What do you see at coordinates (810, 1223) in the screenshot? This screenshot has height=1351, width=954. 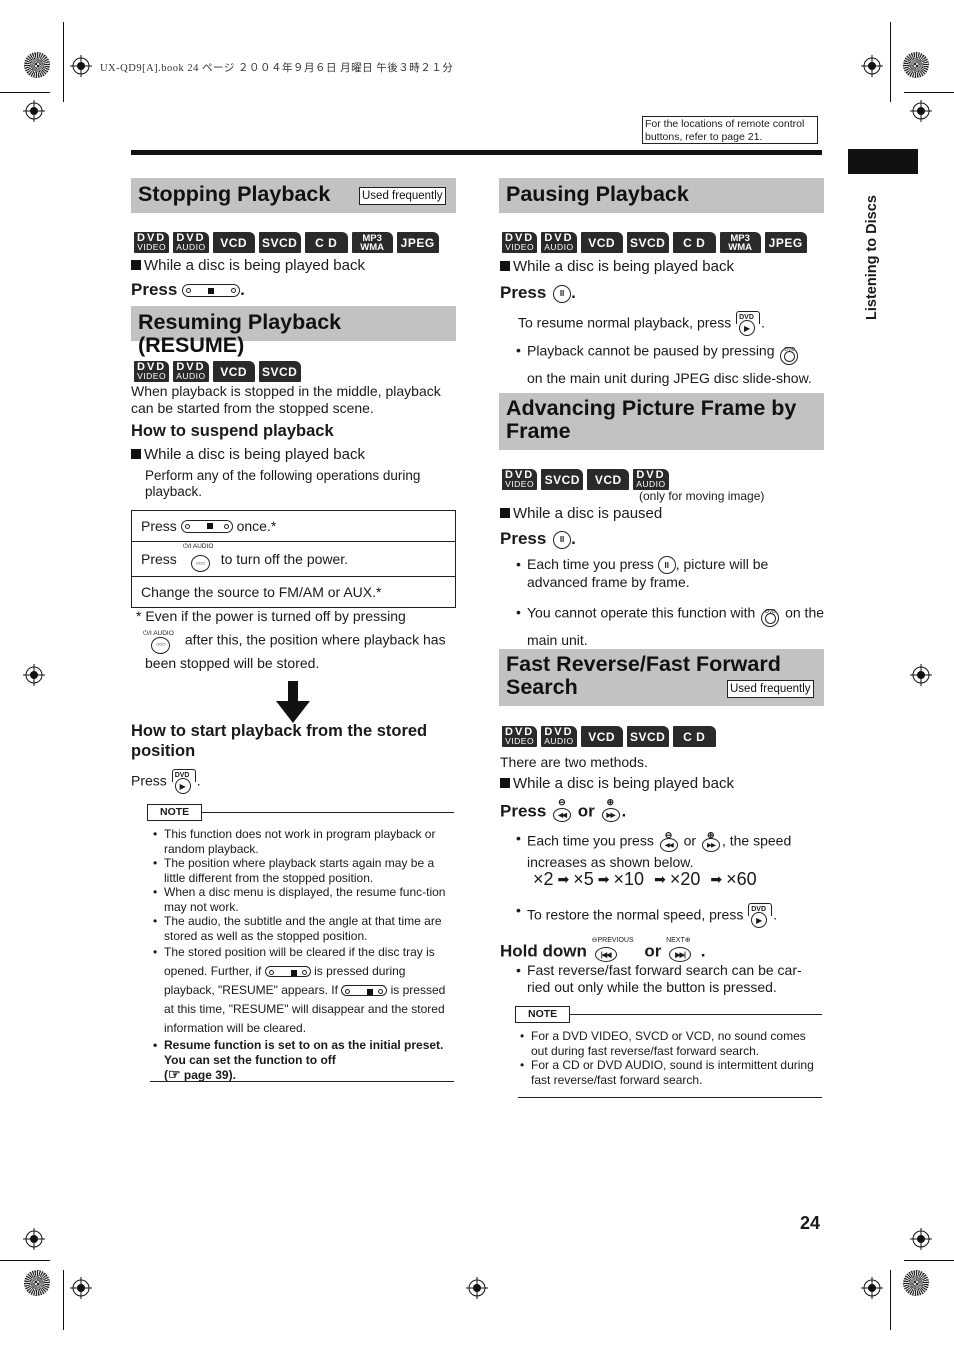 I see `page-number: 24` at bounding box center [810, 1223].